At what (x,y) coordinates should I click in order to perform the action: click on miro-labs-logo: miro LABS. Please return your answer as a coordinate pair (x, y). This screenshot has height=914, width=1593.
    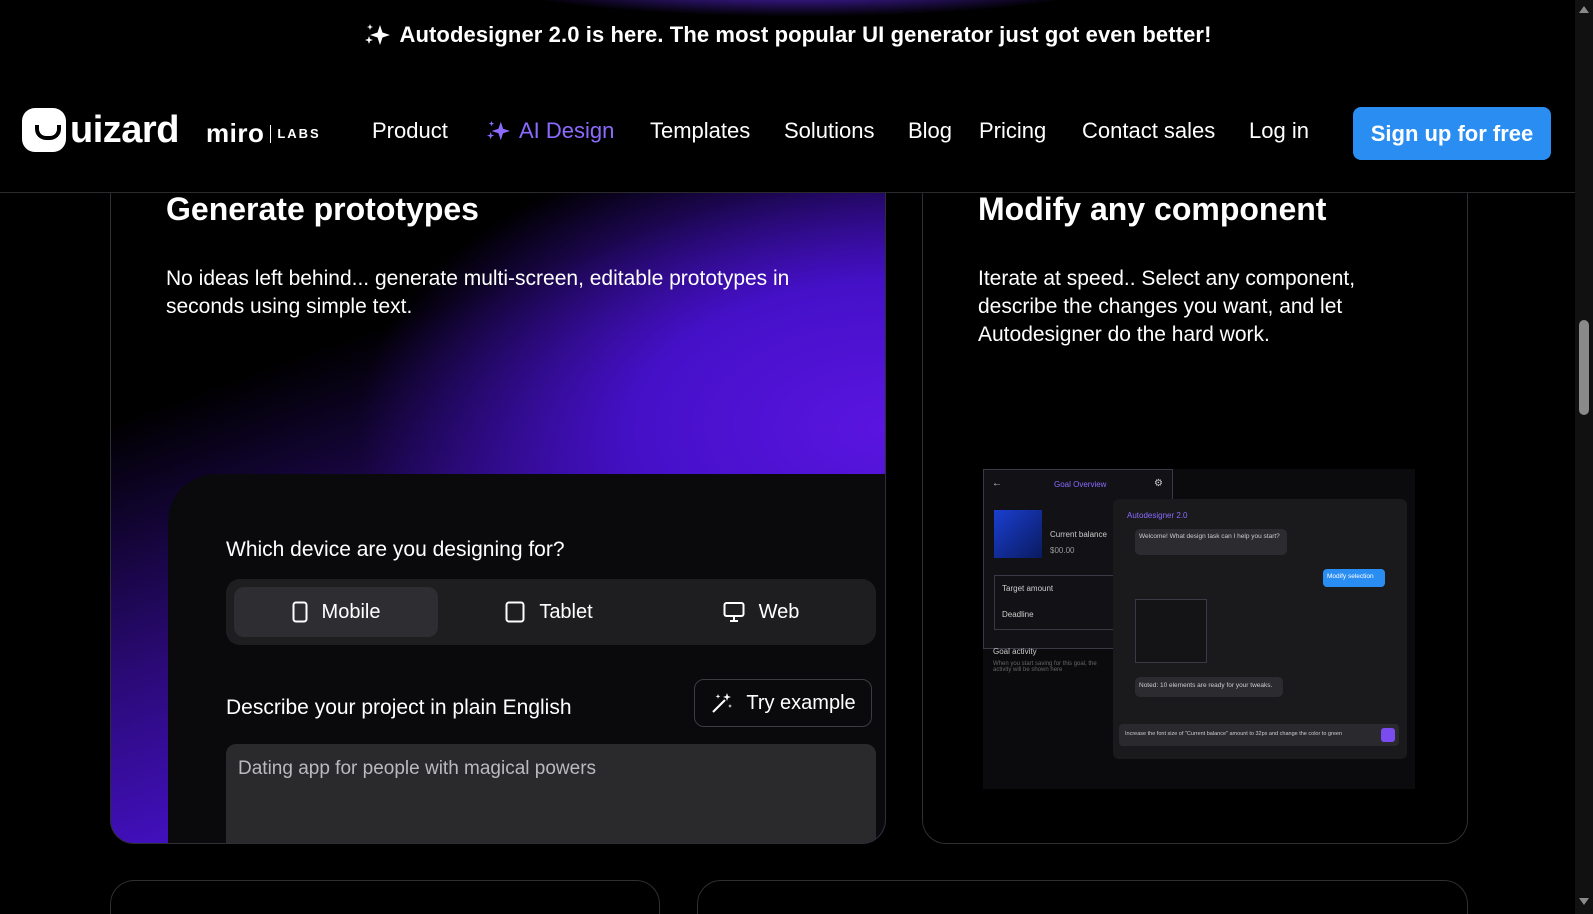
    Looking at the image, I should click on (263, 133).